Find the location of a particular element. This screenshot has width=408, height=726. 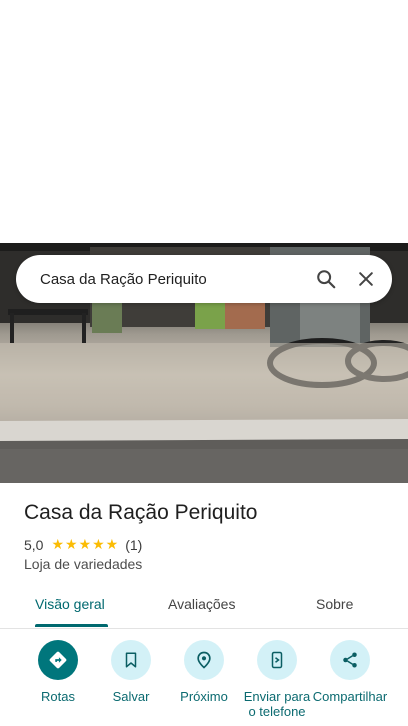

review-count: (1) is located at coordinates (133, 545).